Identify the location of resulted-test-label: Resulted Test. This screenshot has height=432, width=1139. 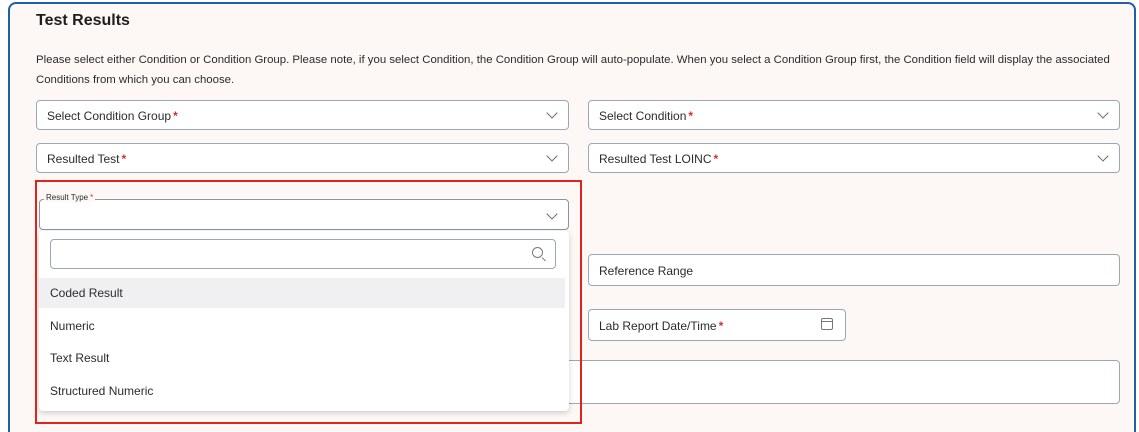
(83, 159).